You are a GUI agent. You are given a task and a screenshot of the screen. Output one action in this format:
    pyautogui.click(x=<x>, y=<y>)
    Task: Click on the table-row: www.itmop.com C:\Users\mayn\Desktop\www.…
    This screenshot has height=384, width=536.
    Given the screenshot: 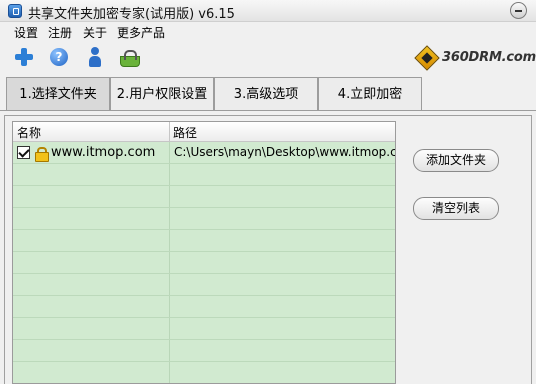 What is the action you would take?
    pyautogui.click(x=204, y=153)
    